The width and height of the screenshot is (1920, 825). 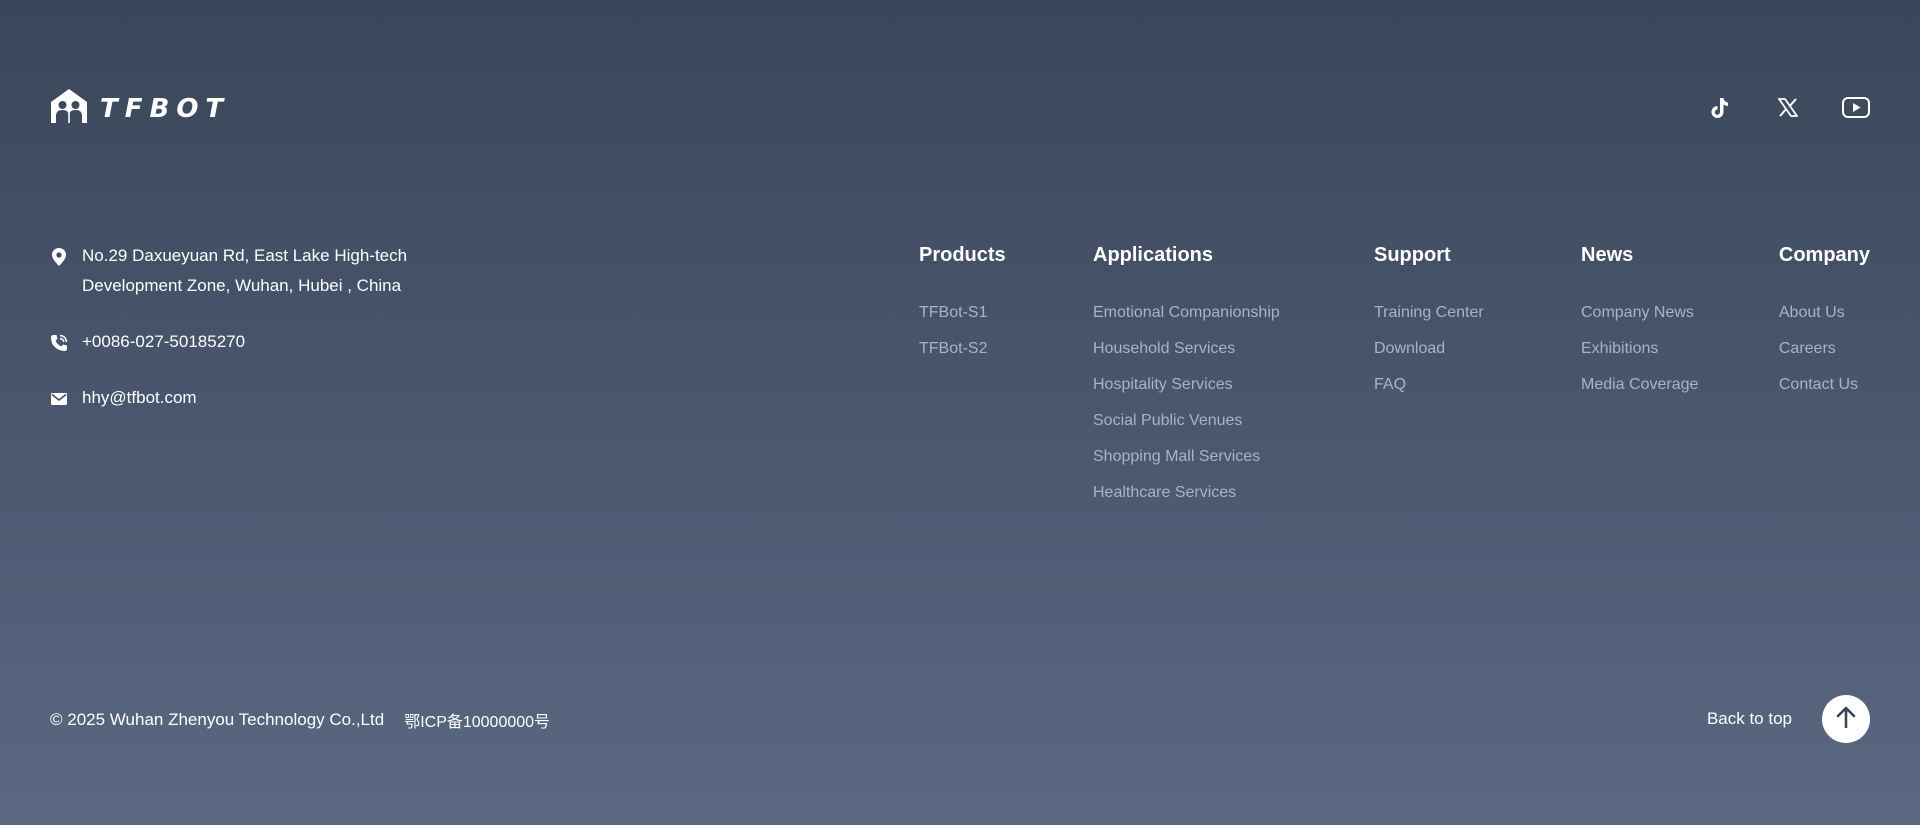 I want to click on tiktok-link, so click(x=1720, y=110).